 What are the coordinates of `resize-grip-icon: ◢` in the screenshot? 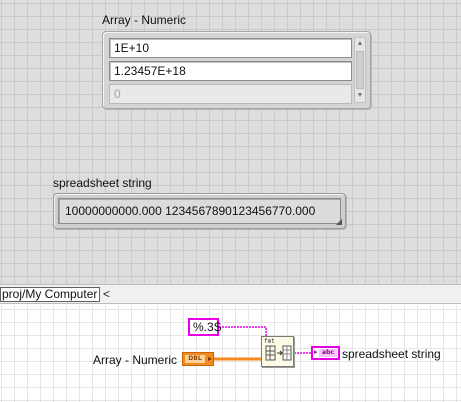 It's located at (339, 221).